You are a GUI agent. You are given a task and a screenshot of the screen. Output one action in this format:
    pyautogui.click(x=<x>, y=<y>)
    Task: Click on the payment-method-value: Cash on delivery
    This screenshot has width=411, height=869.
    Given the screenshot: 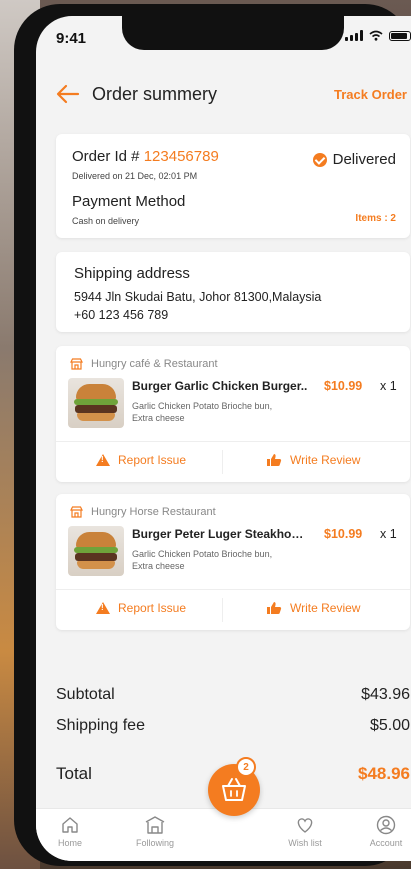 What is the action you would take?
    pyautogui.click(x=106, y=221)
    